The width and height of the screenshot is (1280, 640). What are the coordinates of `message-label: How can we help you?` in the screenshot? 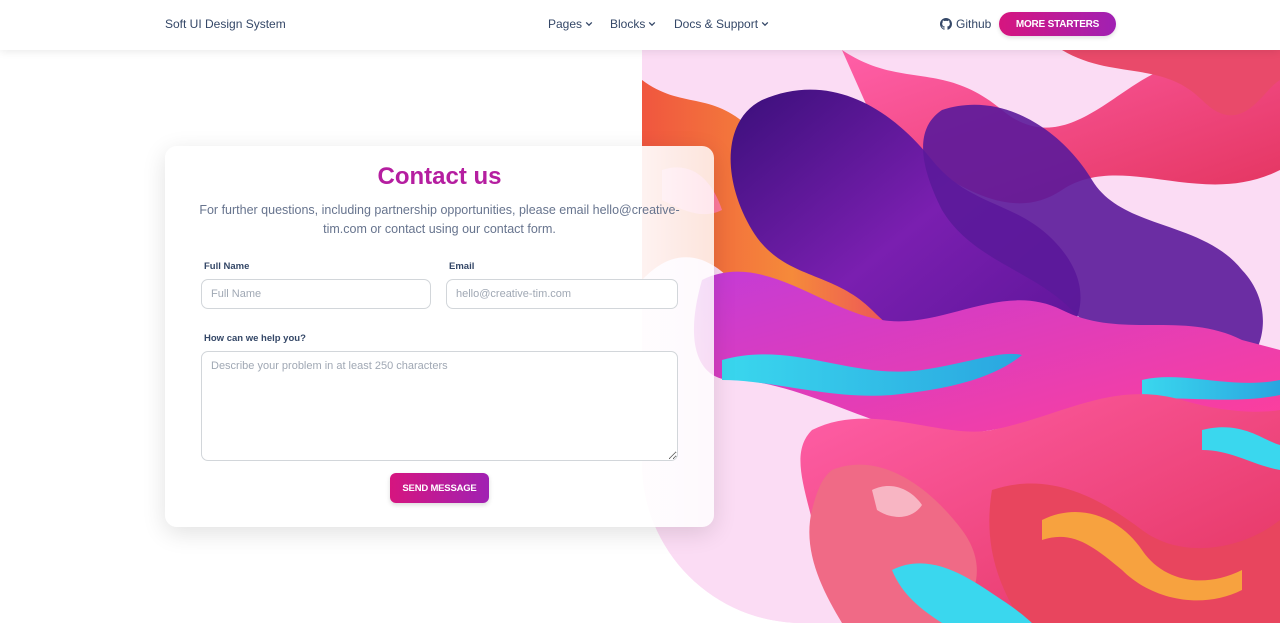 It's located at (255, 338).